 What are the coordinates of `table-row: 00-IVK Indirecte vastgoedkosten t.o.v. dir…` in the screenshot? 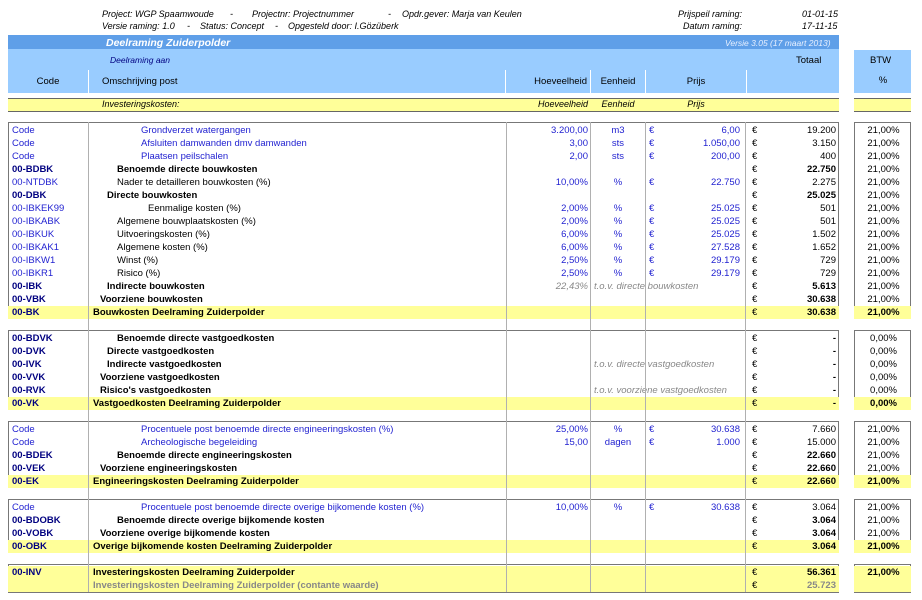 It's located at (460, 364).